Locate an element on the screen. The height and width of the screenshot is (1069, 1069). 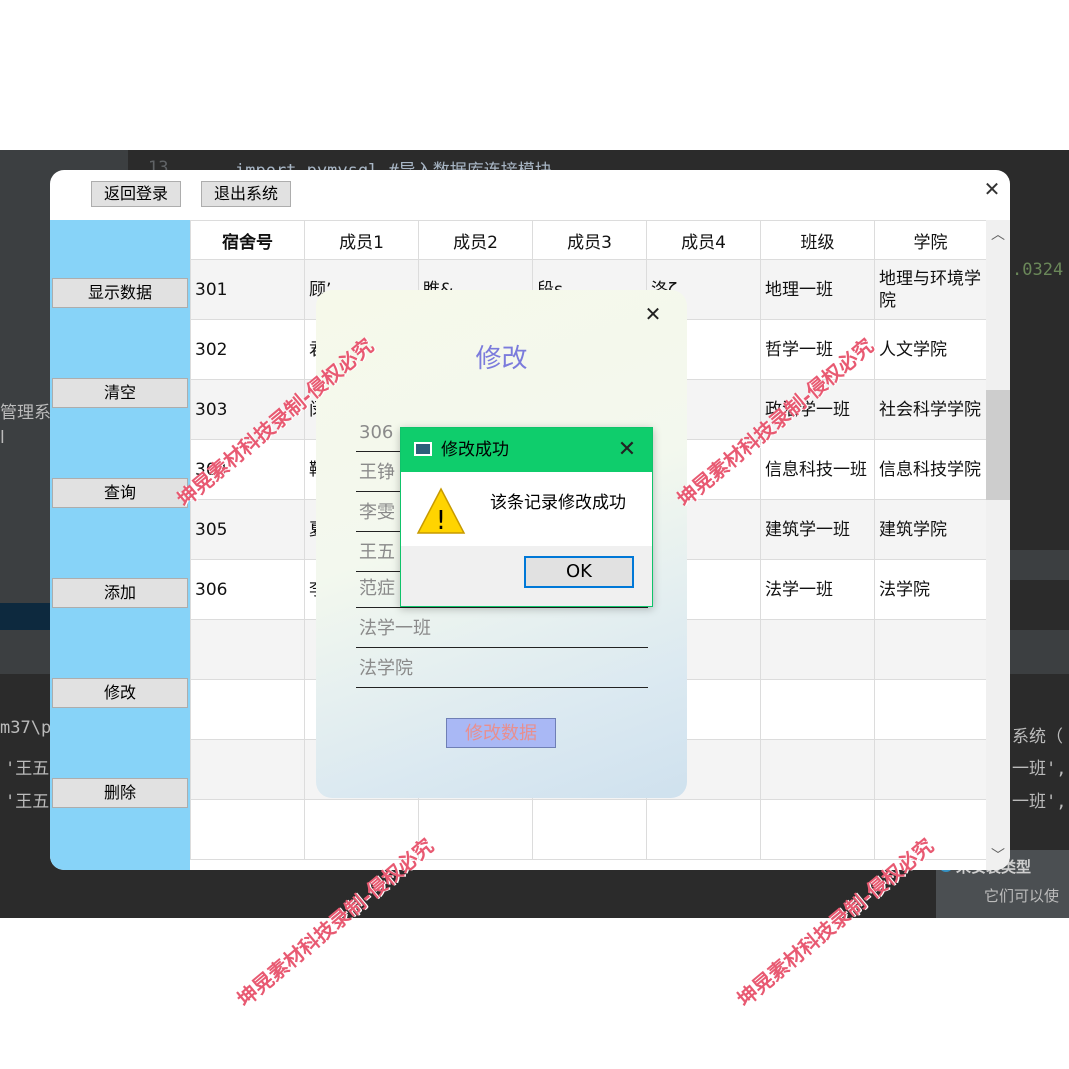
table-cell: 地理与环境学院 is located at coordinates (930, 289).